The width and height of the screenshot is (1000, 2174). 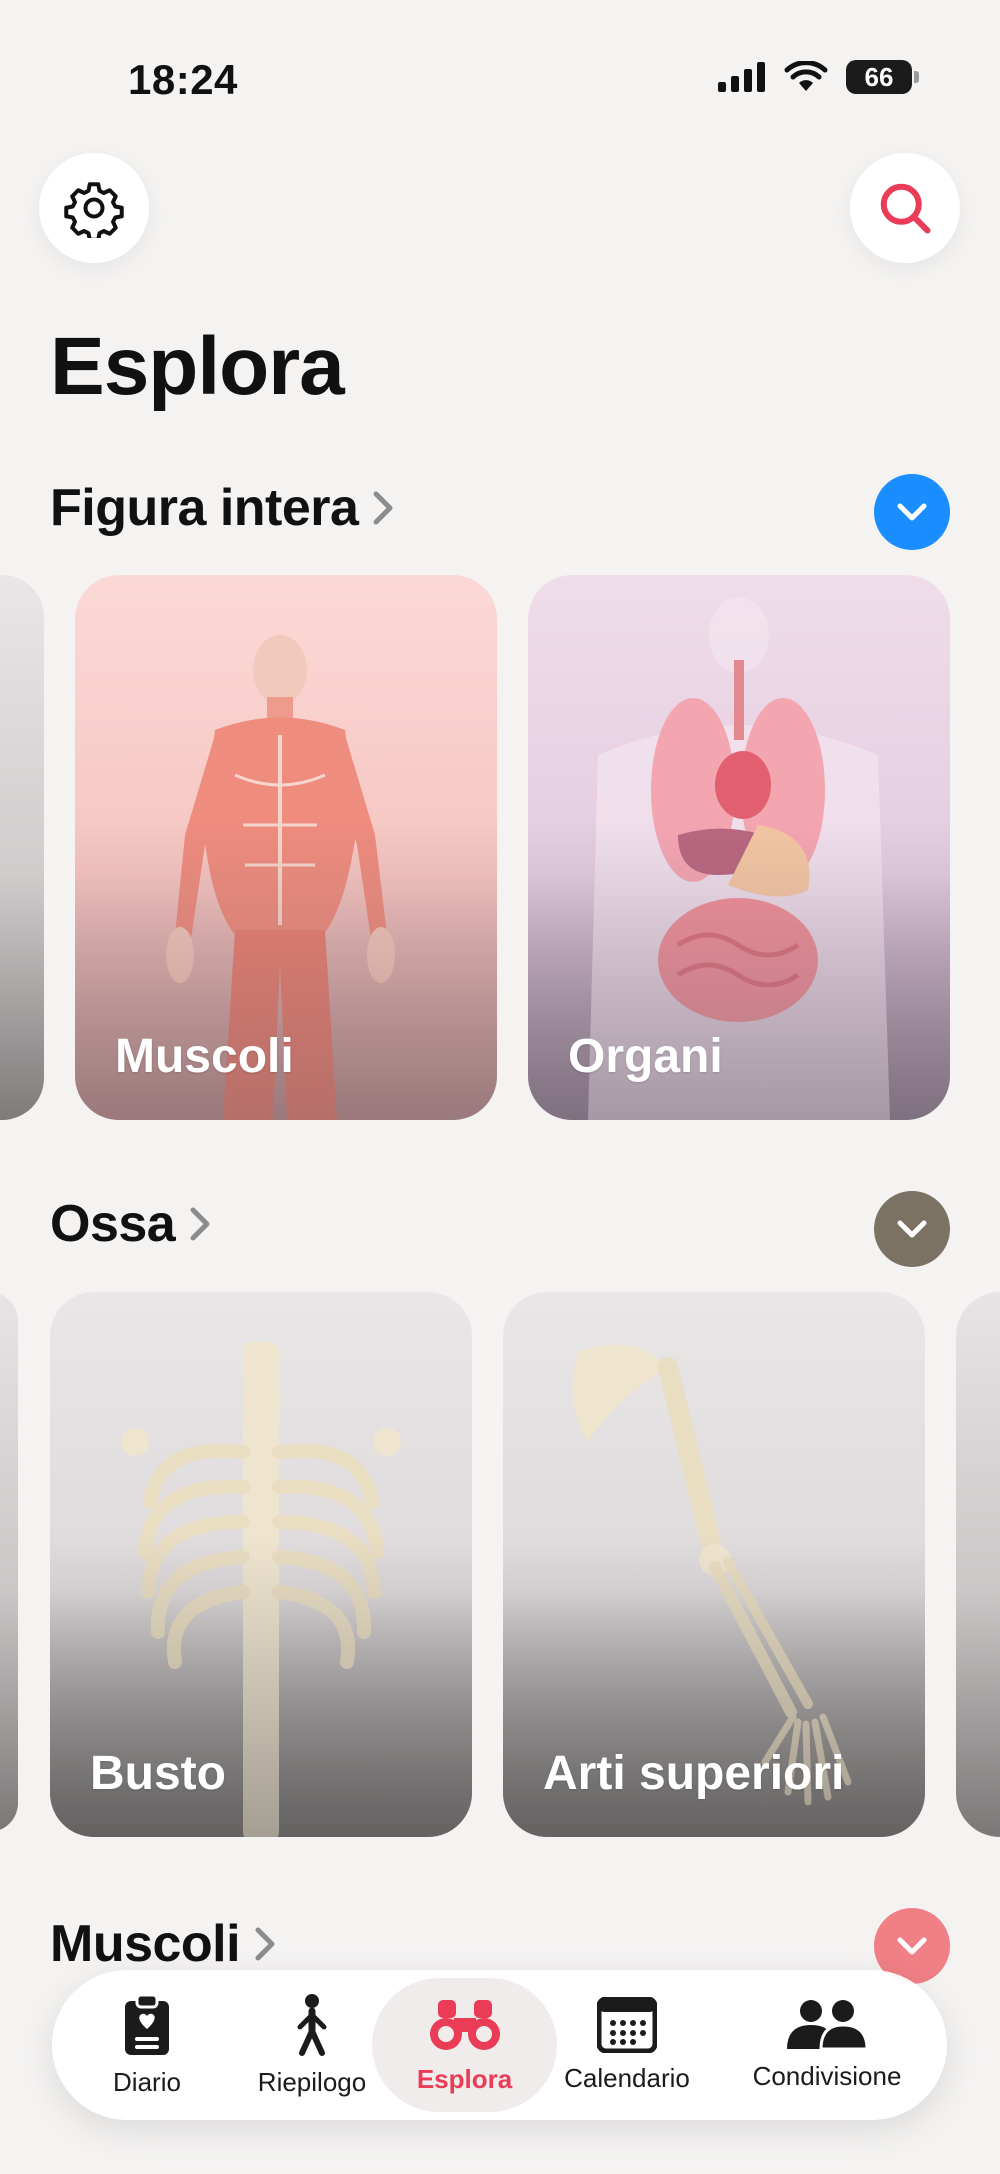 What do you see at coordinates (827, 2024) in the screenshot?
I see `people-icon` at bounding box center [827, 2024].